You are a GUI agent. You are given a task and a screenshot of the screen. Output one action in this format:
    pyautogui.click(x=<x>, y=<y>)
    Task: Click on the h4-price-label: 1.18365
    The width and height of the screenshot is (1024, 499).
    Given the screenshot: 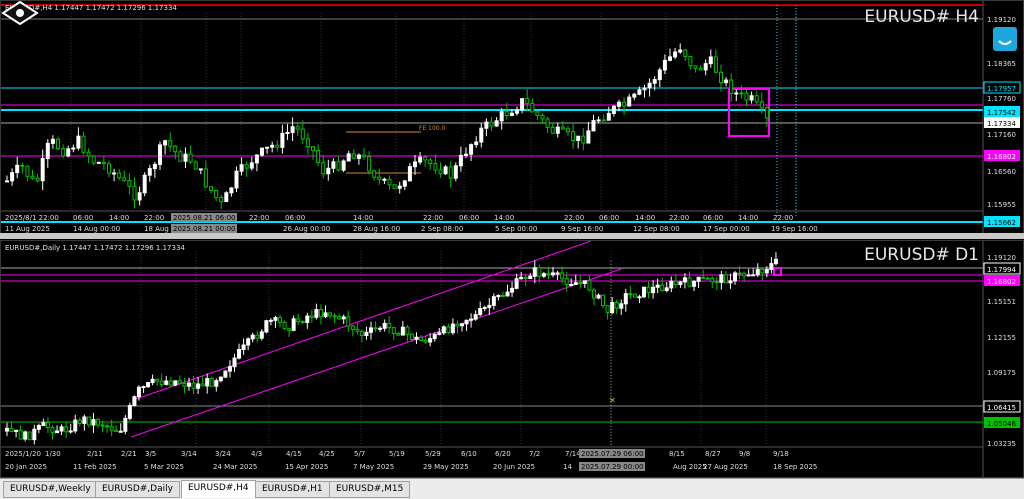 What is the action you would take?
    pyautogui.click(x=1001, y=64)
    